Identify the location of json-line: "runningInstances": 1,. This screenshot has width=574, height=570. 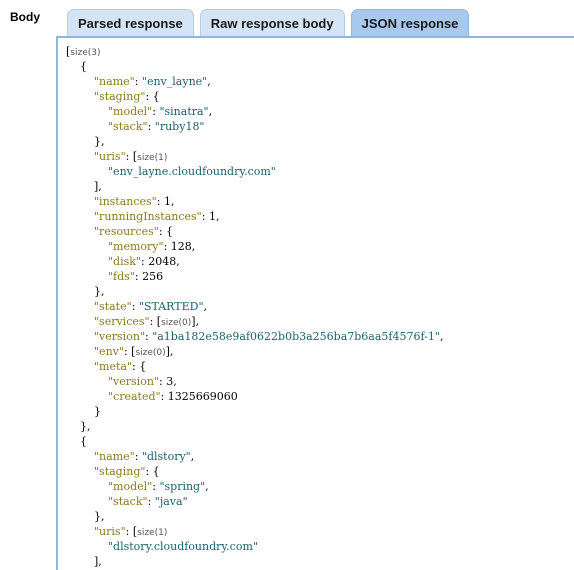
(254, 216).